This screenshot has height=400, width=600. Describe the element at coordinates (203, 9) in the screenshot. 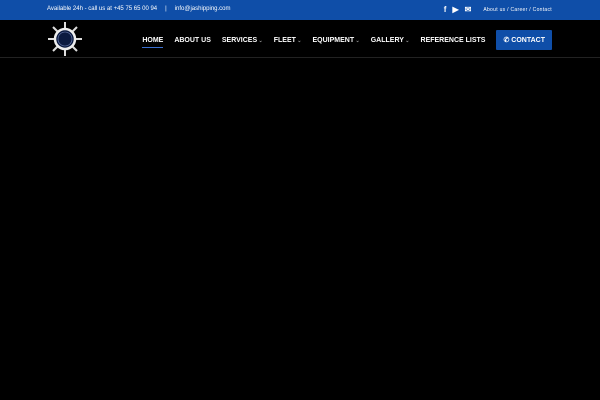

I see `email-link: info@jashipping.com` at that location.